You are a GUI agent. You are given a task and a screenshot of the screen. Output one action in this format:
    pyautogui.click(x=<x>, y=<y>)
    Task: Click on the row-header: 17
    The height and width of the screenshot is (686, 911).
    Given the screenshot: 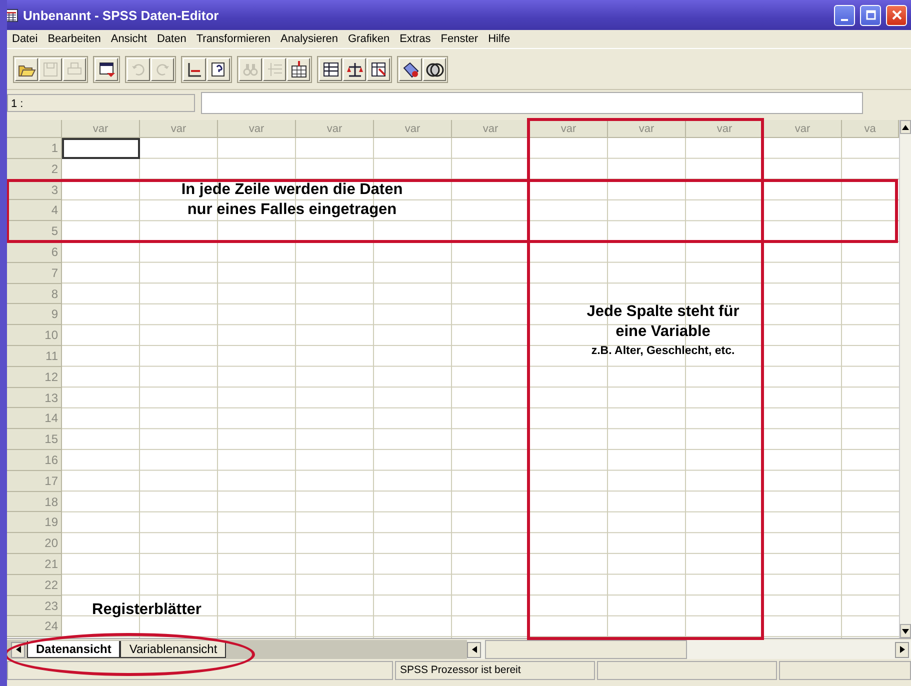 What is the action you would take?
    pyautogui.click(x=34, y=481)
    